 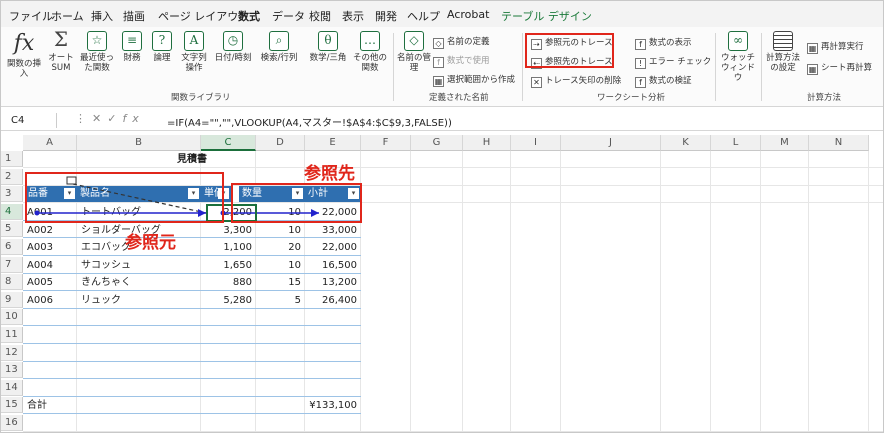 I want to click on precedent-annotation: 参照元, so click(x=150, y=243).